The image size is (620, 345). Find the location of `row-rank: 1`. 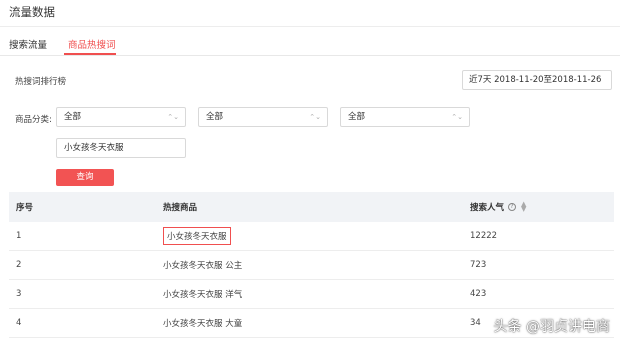

row-rank: 1 is located at coordinates (19, 236).